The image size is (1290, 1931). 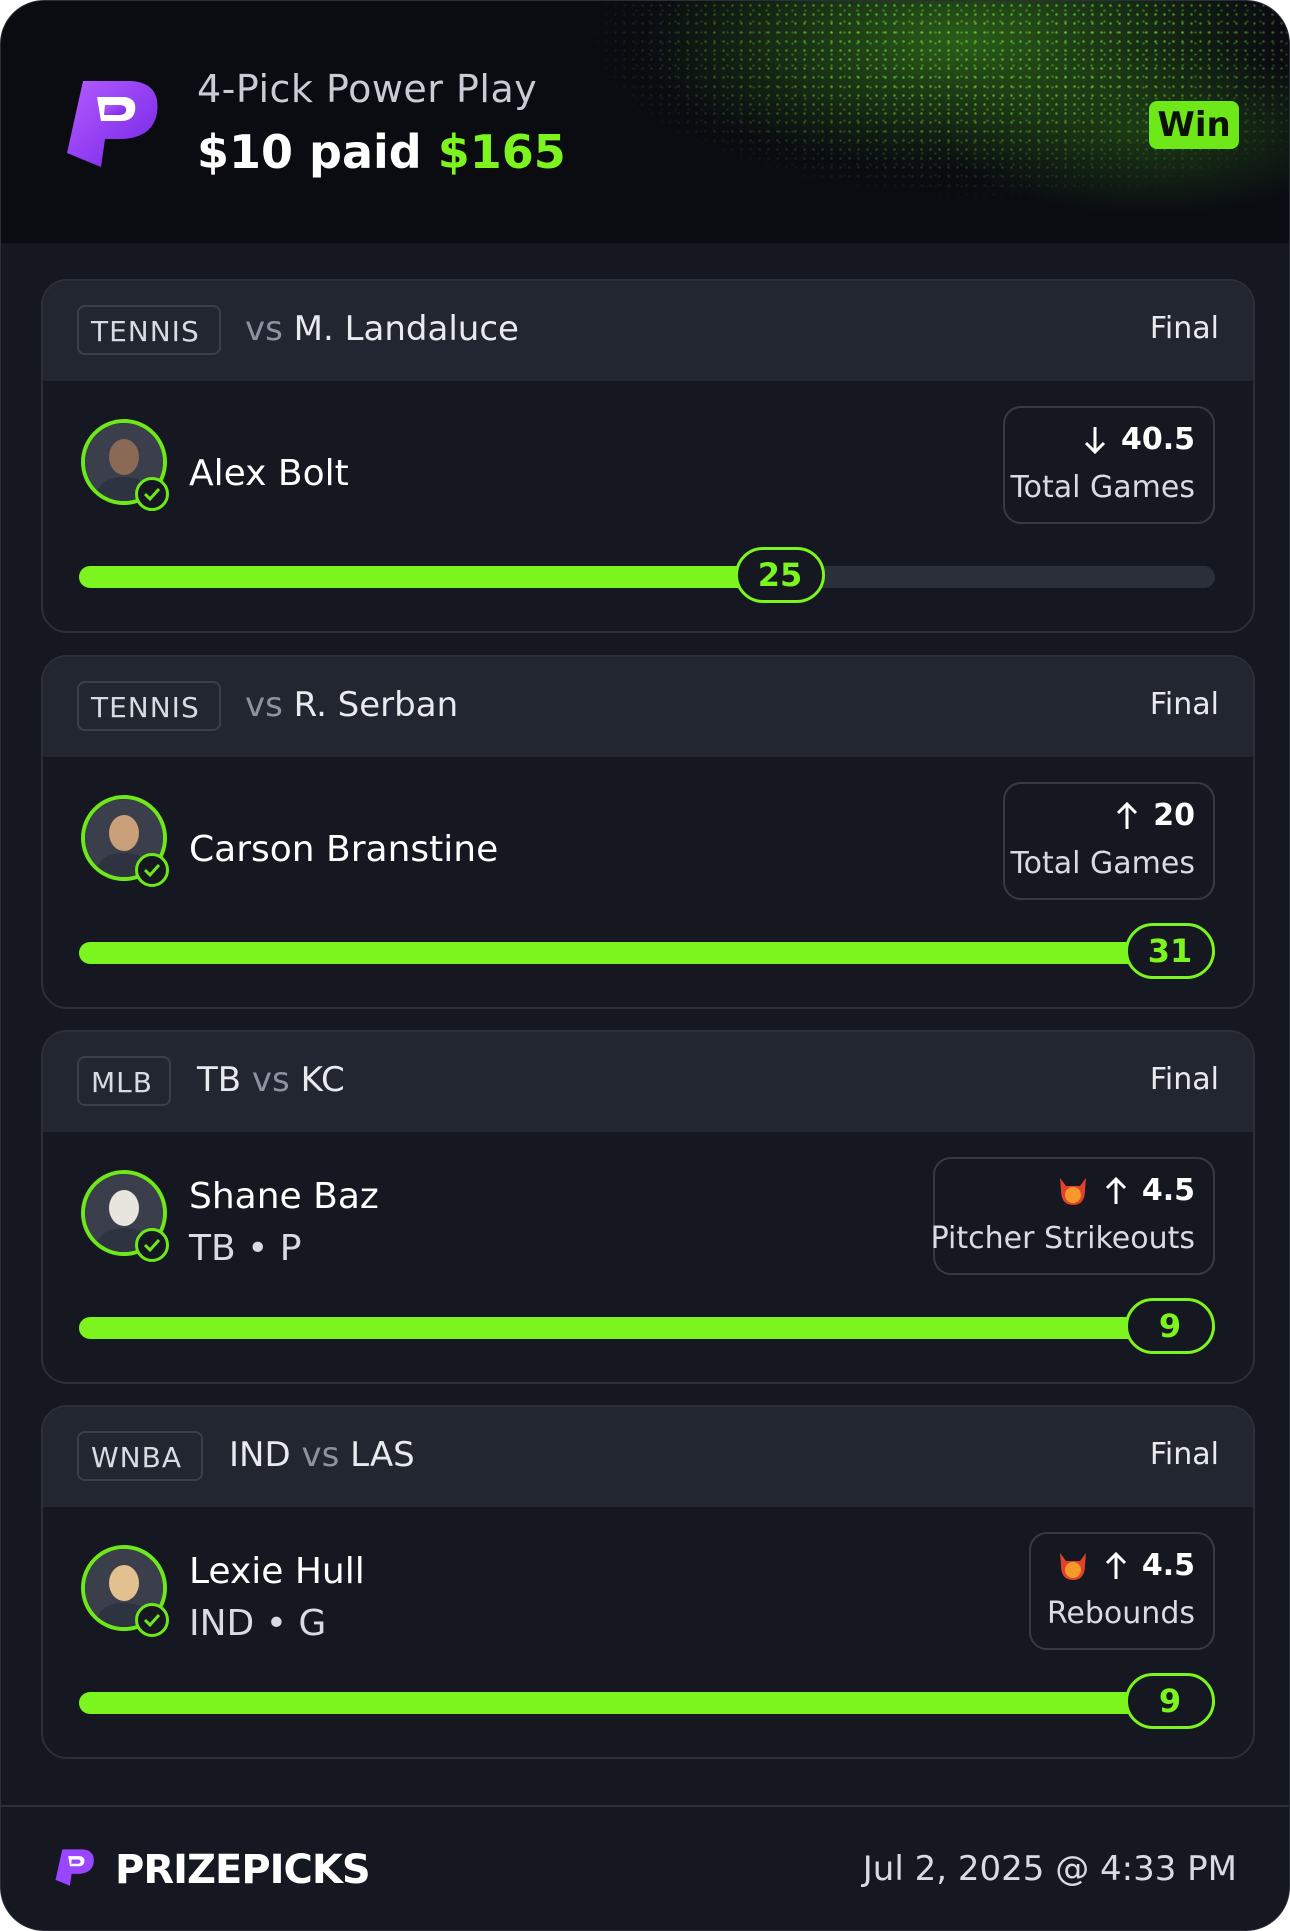 What do you see at coordinates (406, 329) in the screenshot?
I see `opponent-name: M. Landaluce` at bounding box center [406, 329].